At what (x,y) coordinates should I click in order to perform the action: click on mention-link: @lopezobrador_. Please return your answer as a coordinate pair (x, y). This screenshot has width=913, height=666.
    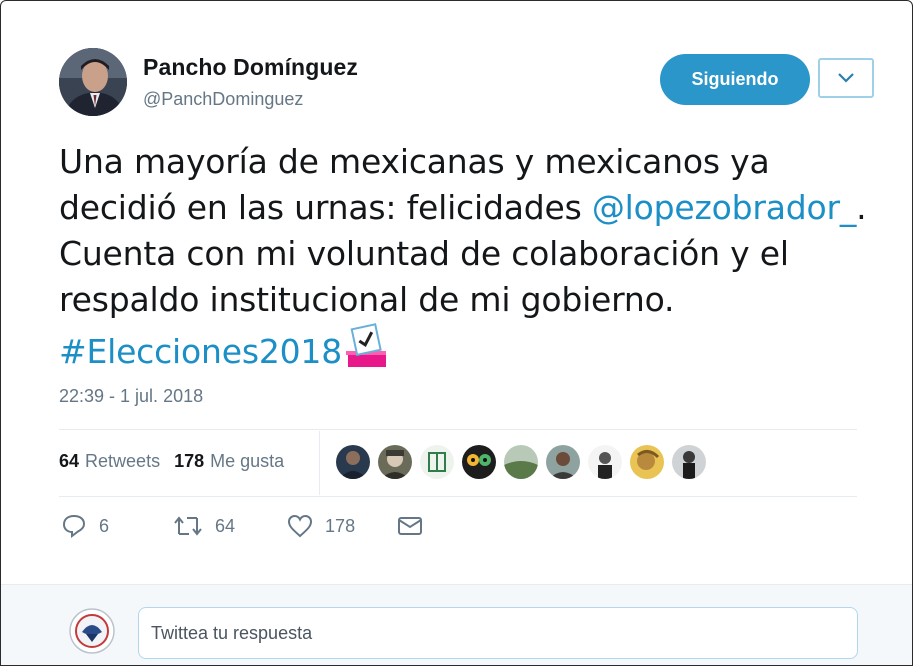
    Looking at the image, I should click on (724, 207).